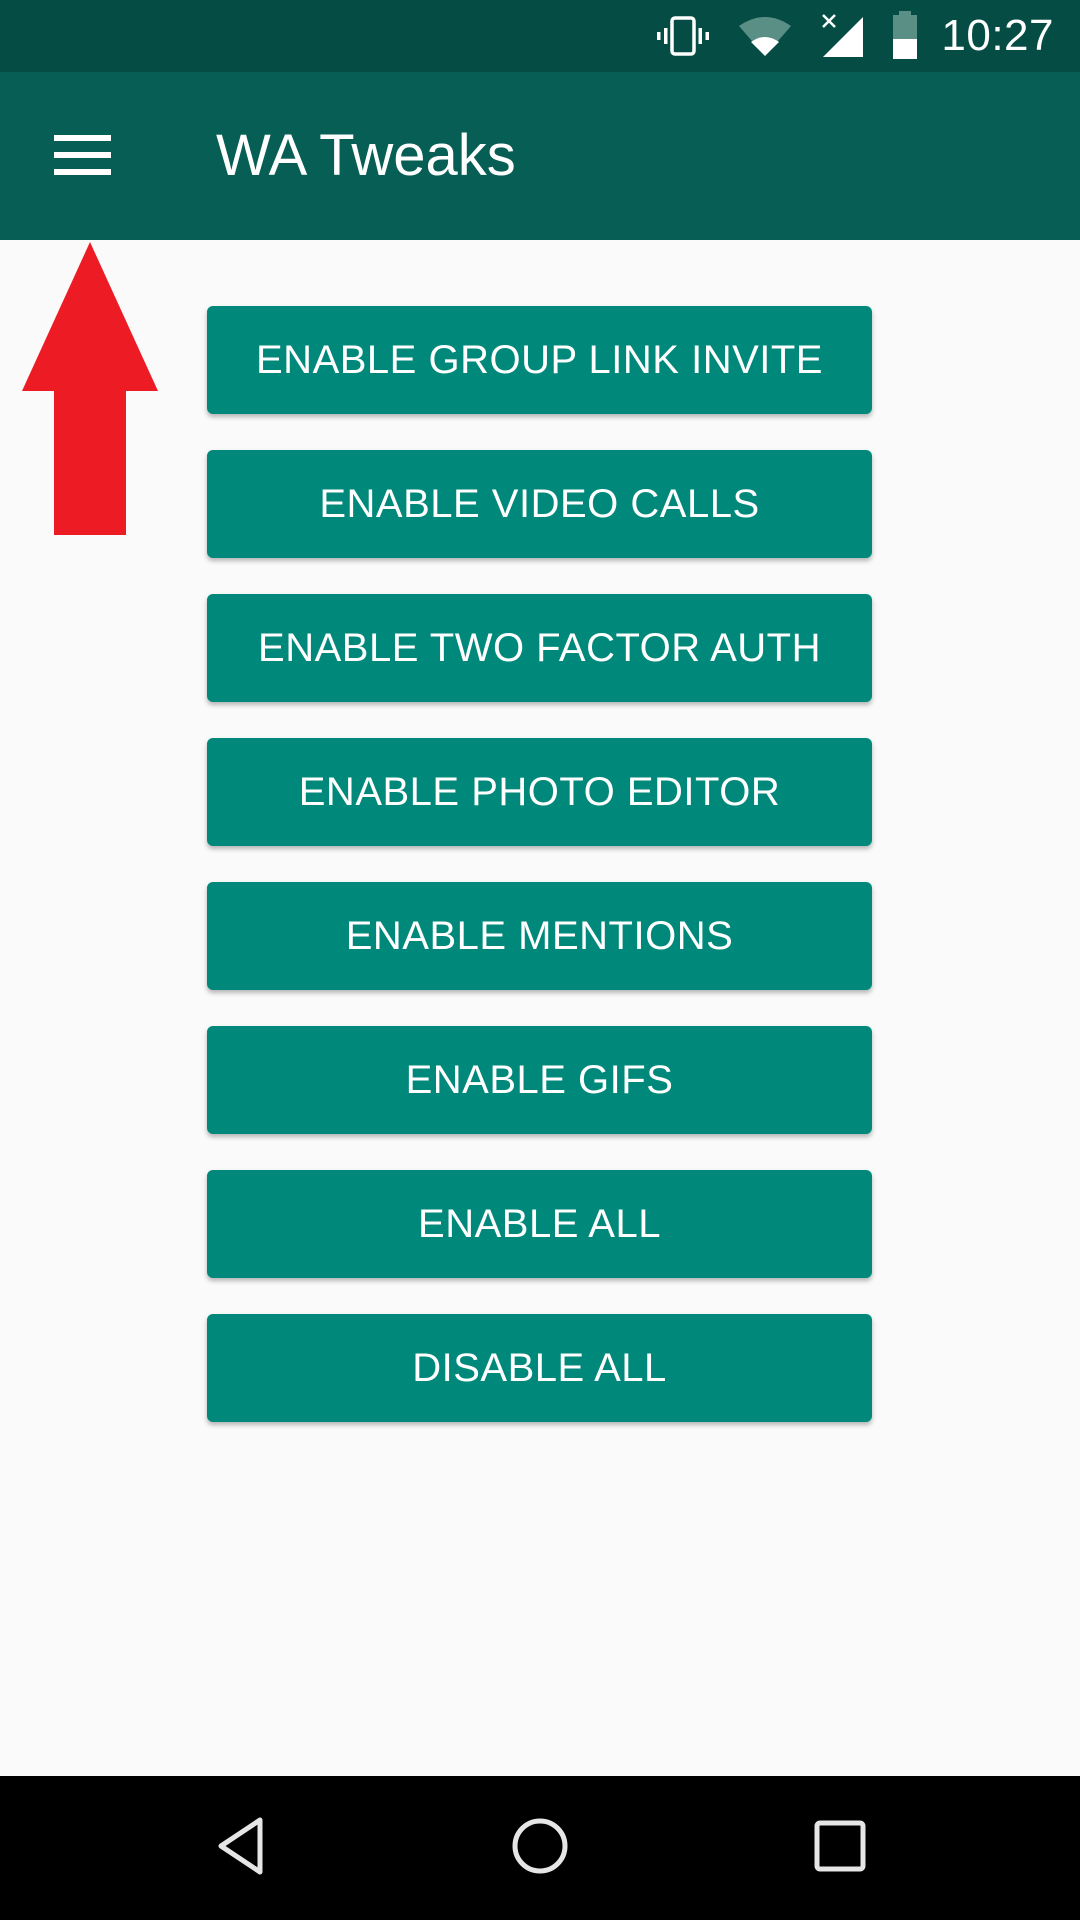 The image size is (1080, 1920). I want to click on enable-photo-editor-button: ENABLE PHOTO EDITOR, so click(539, 792).